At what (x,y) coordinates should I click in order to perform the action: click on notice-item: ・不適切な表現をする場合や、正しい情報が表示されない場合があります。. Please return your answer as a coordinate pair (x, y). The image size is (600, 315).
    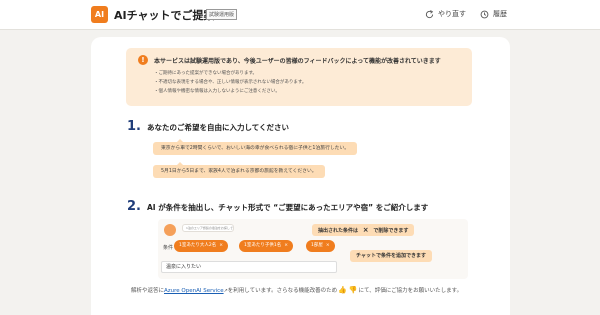
    Looking at the image, I should click on (230, 82).